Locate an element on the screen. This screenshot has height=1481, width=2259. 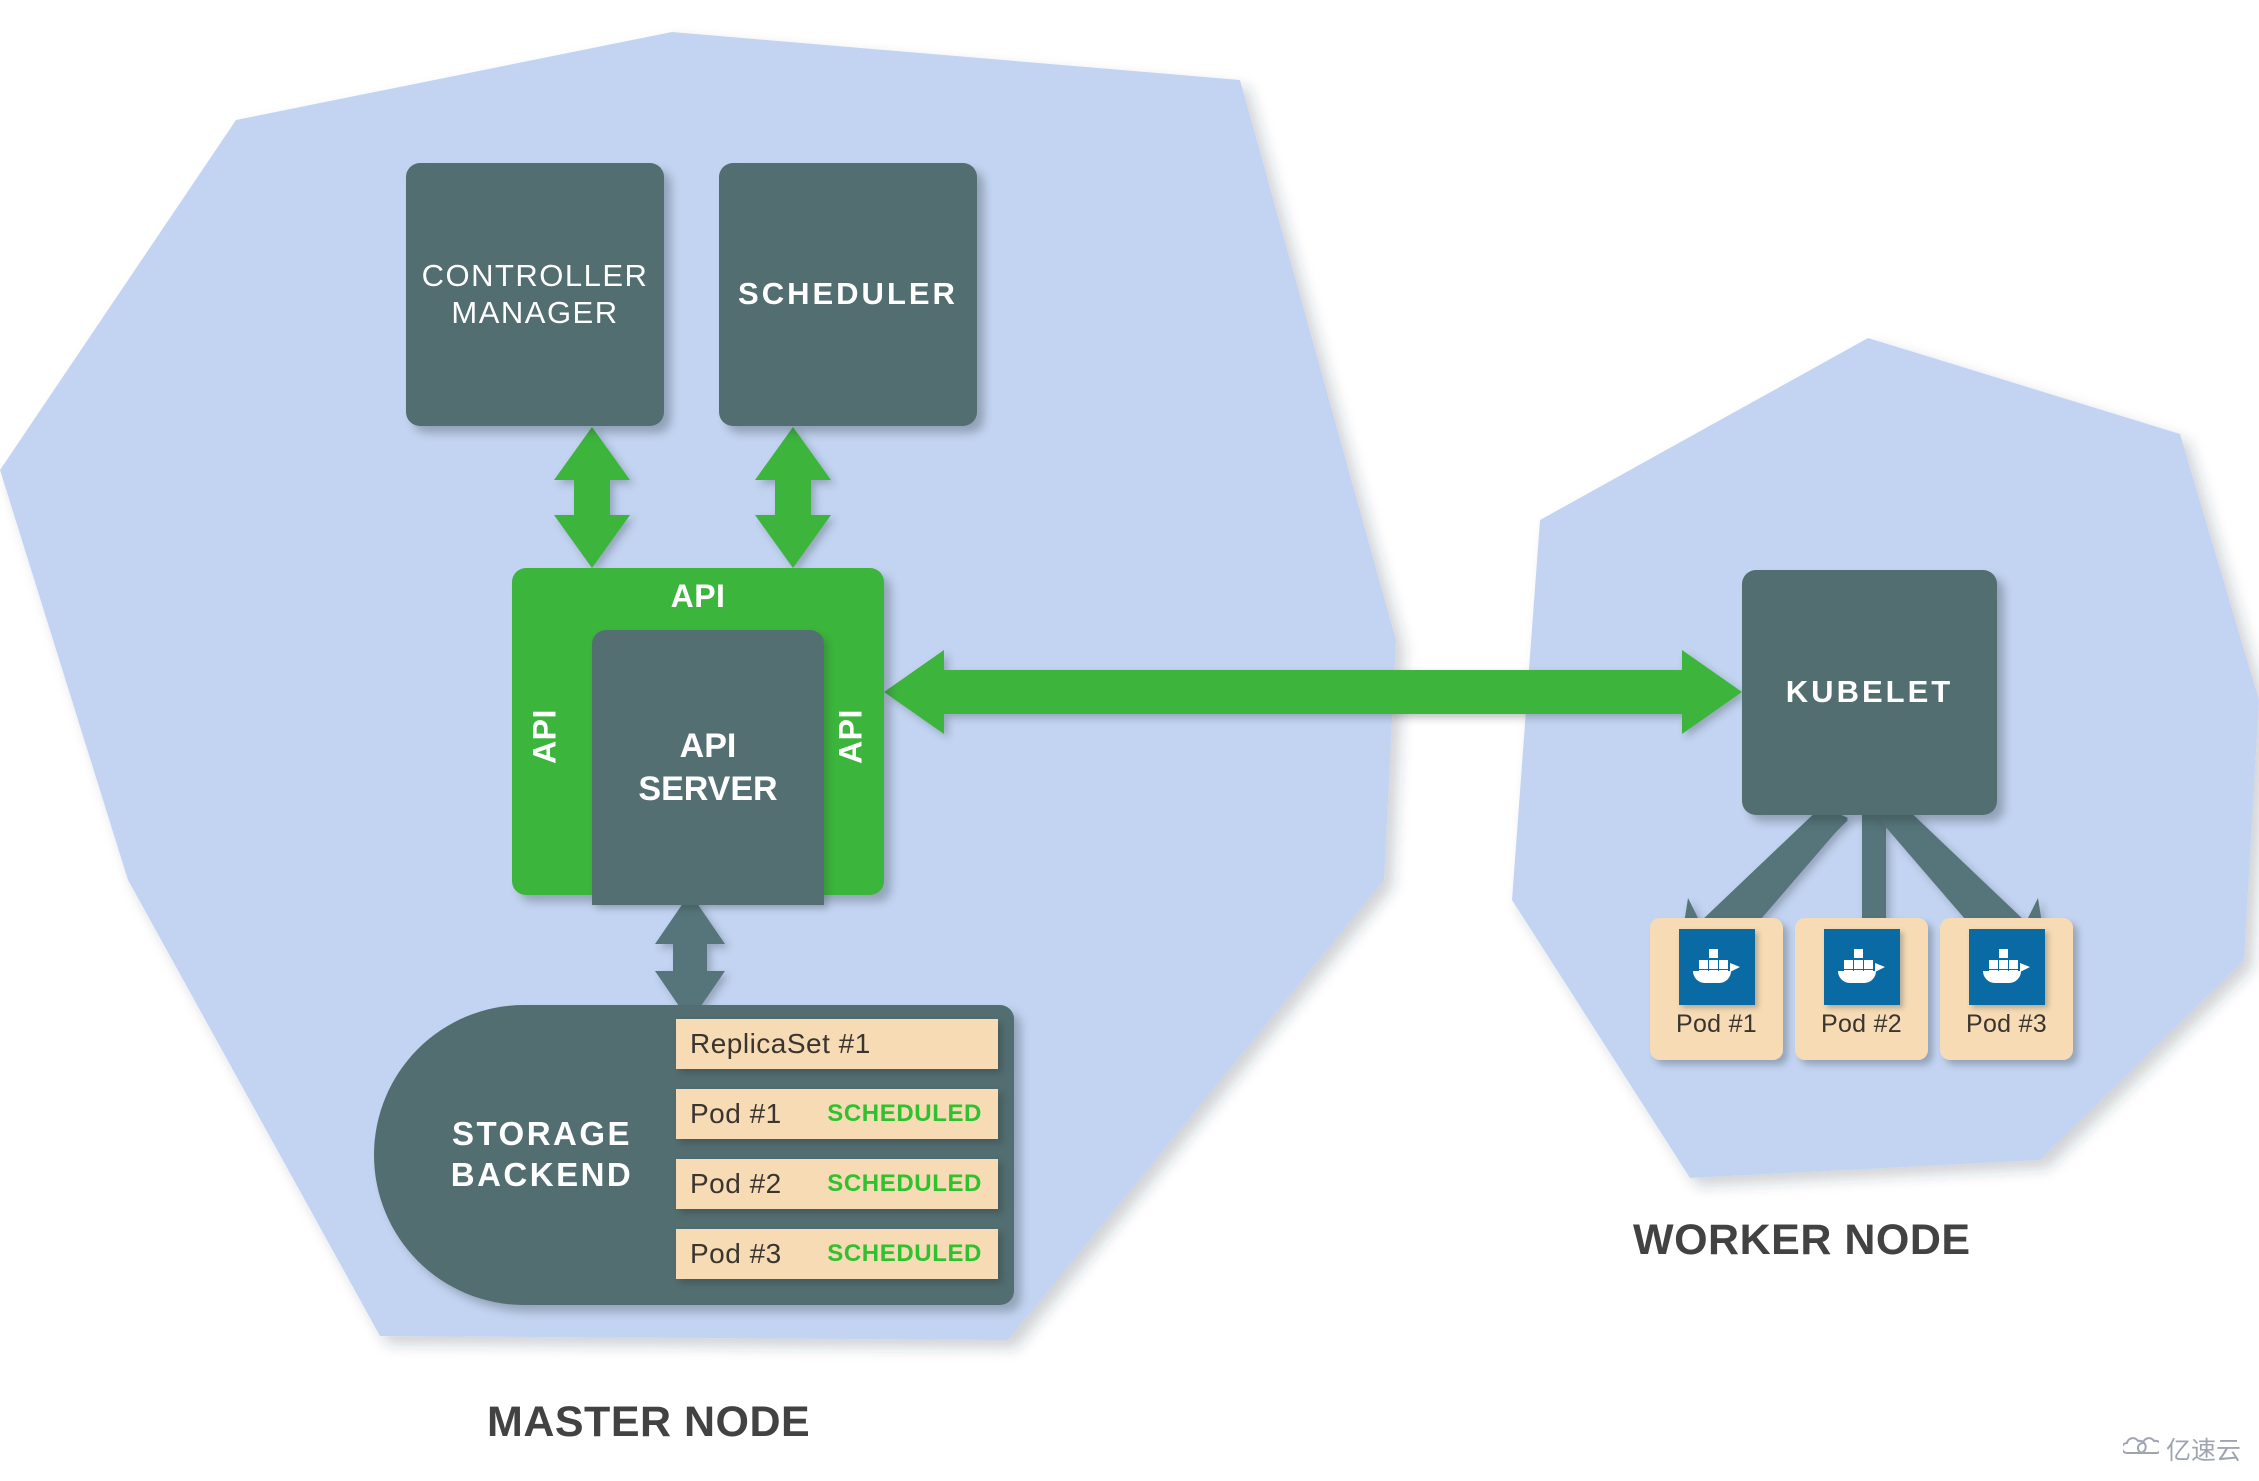
record-name: Pod #2 is located at coordinates (736, 1183).